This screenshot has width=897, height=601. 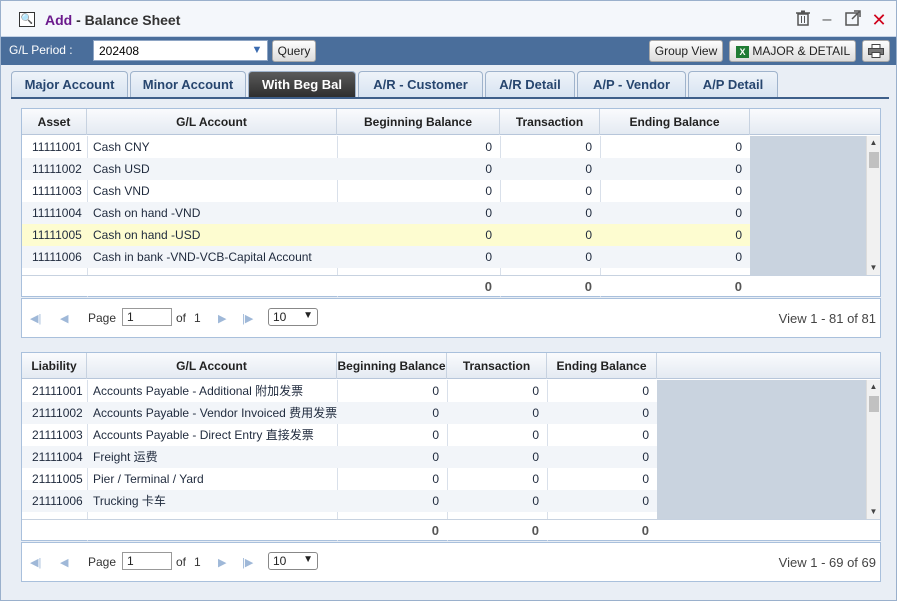 I want to click on account-name: Accounts Payable - Direct Entry 直接发票, so click(x=203, y=435).